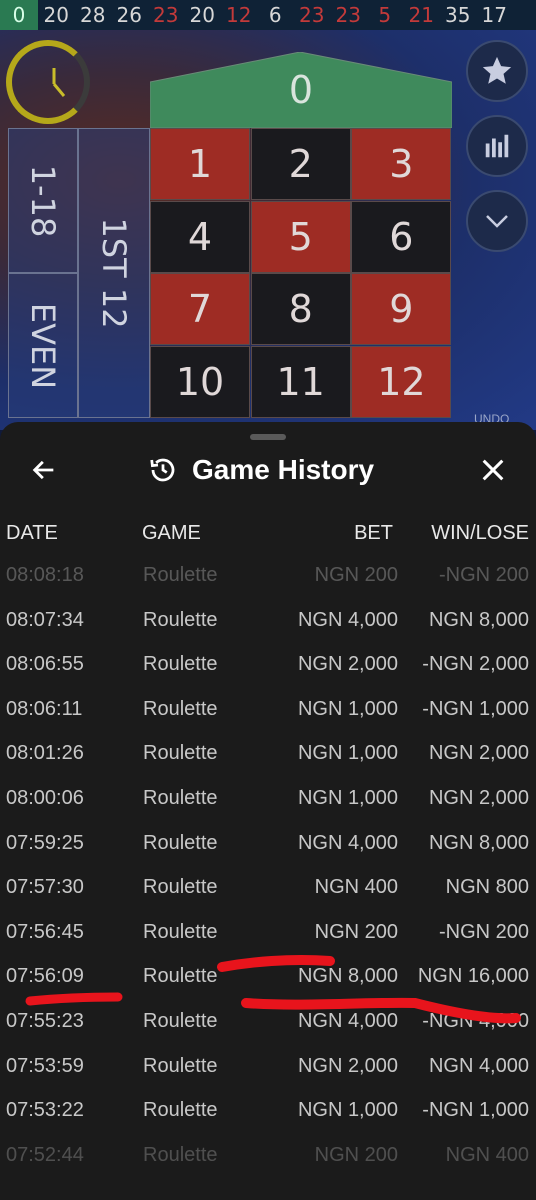  I want to click on result-green: 0, so click(19, 15).